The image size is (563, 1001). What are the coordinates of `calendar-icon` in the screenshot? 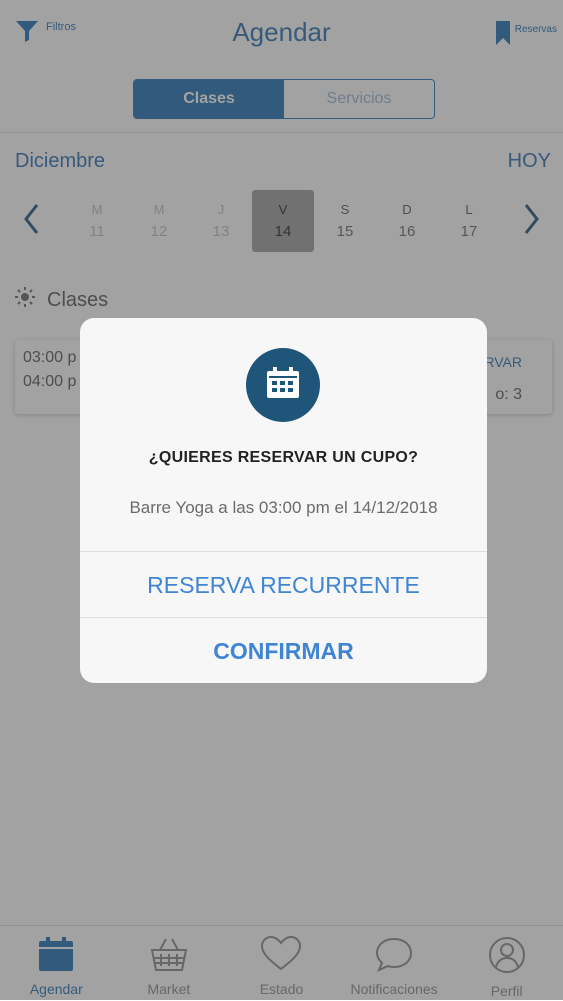 It's located at (283, 385).